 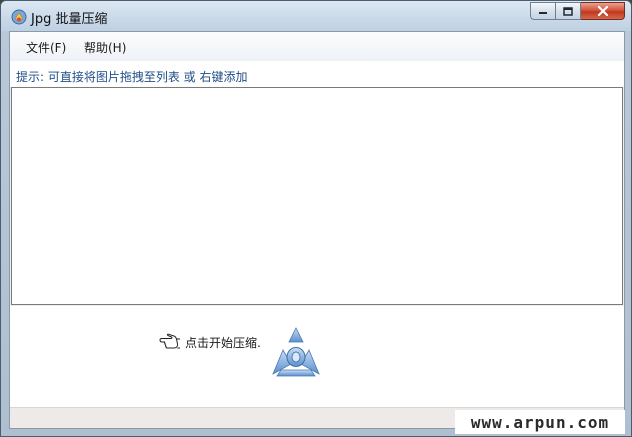 What do you see at coordinates (105, 47) in the screenshot?
I see `menu-help: 帮助(H)` at bounding box center [105, 47].